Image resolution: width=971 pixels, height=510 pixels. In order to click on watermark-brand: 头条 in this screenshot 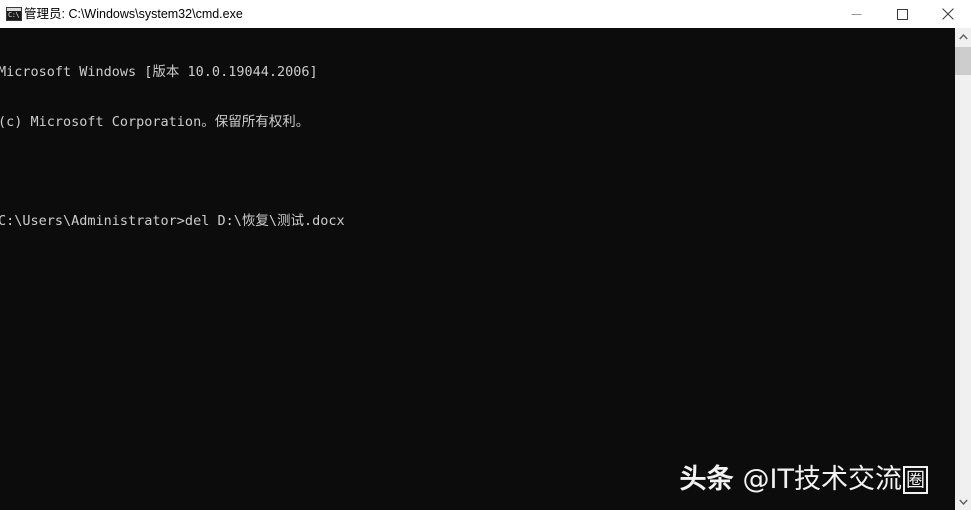, I will do `click(706, 479)`.